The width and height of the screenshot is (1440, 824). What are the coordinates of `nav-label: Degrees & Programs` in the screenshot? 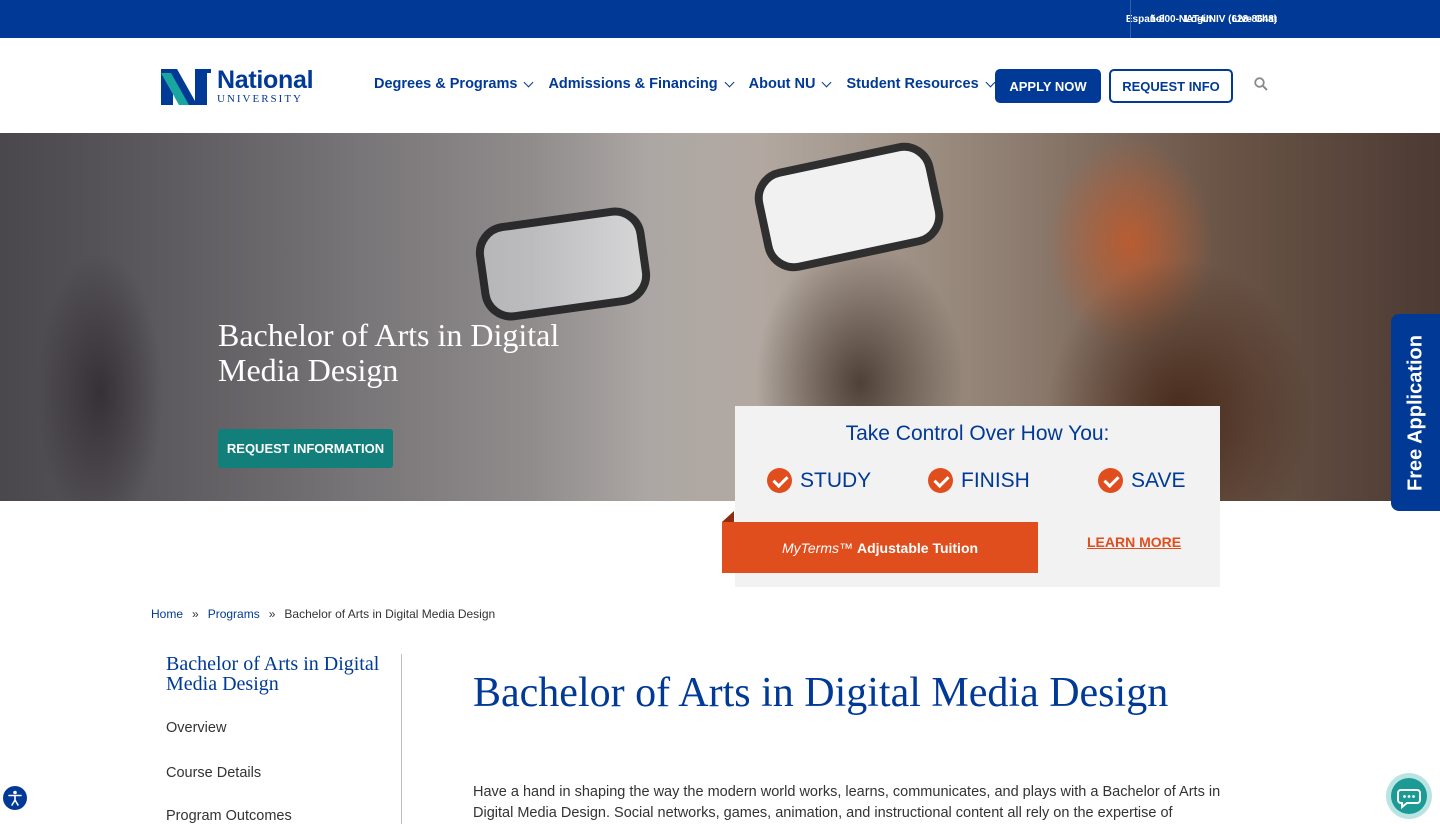 It's located at (446, 84).